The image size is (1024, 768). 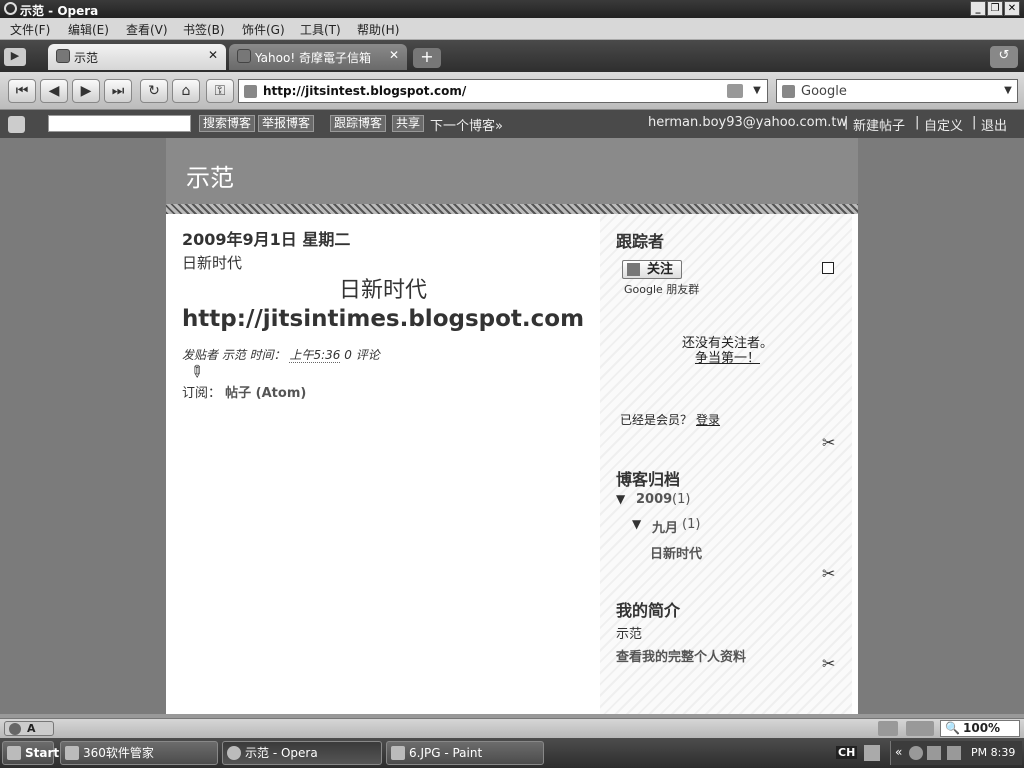 I want to click on post-body-heading: 日新时代, so click(x=382, y=290).